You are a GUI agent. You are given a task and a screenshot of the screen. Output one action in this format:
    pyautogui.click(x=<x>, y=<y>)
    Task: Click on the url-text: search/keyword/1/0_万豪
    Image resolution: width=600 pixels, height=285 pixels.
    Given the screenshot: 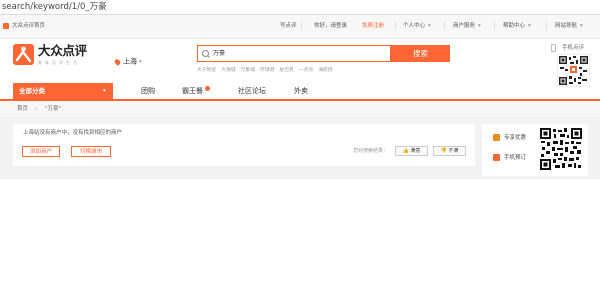 What is the action you would take?
    pyautogui.click(x=54, y=7)
    